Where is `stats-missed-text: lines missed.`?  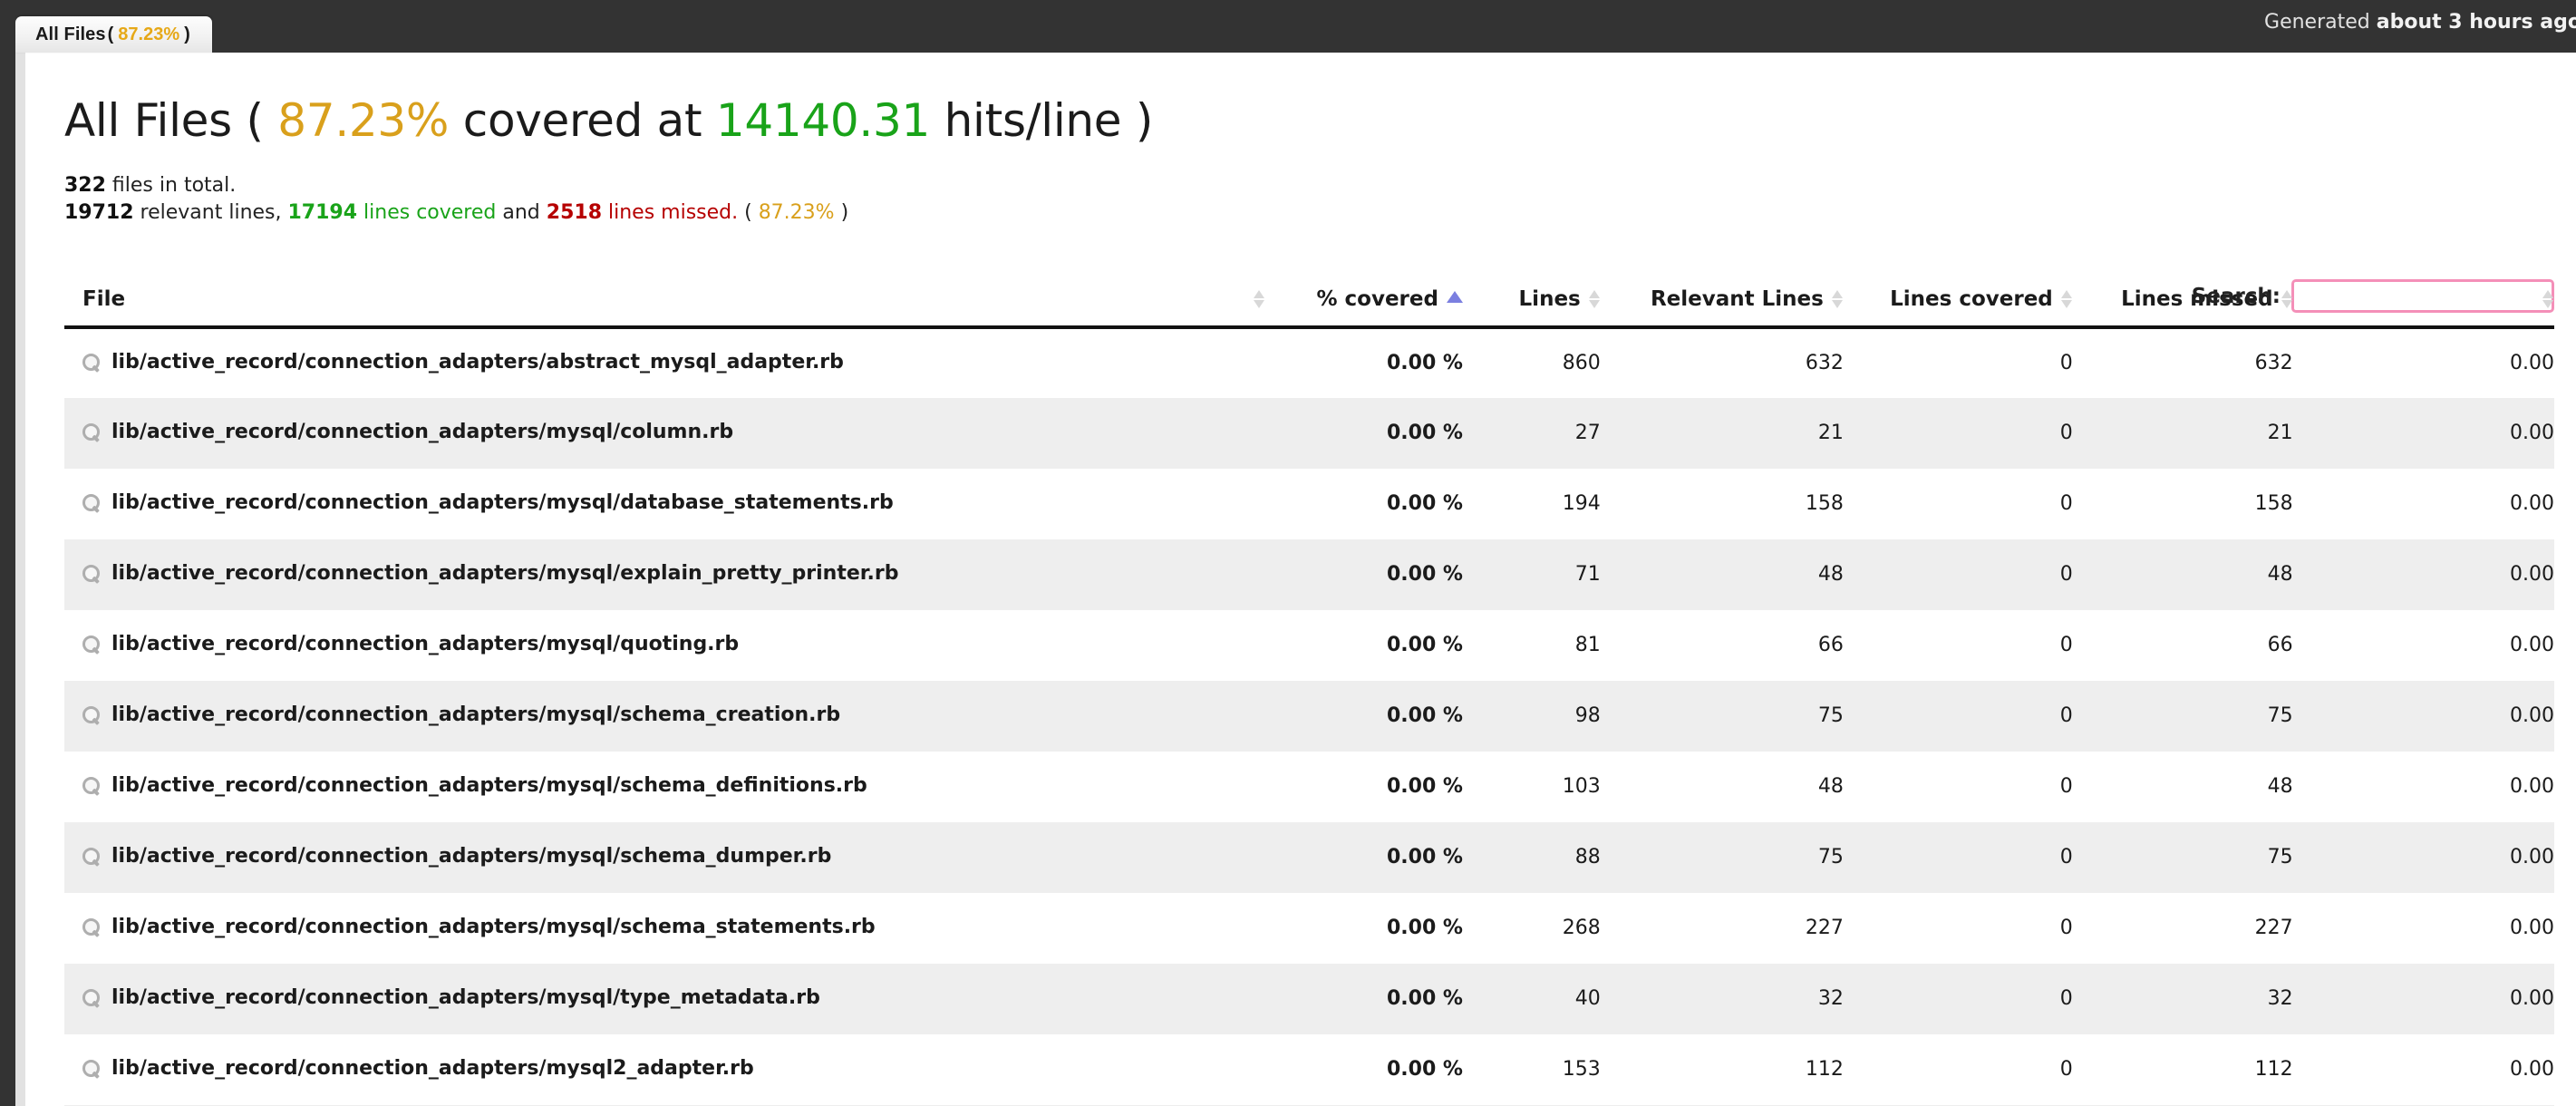 stats-missed-text: lines missed. is located at coordinates (673, 213).